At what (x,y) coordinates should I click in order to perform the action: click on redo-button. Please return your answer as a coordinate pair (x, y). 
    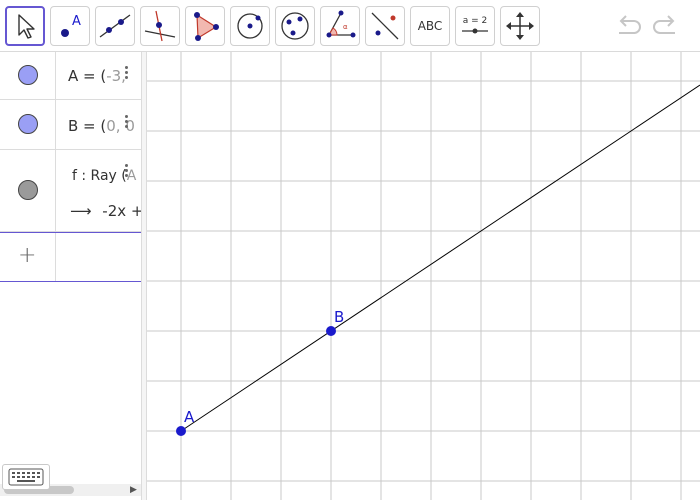
    Looking at the image, I should click on (666, 26).